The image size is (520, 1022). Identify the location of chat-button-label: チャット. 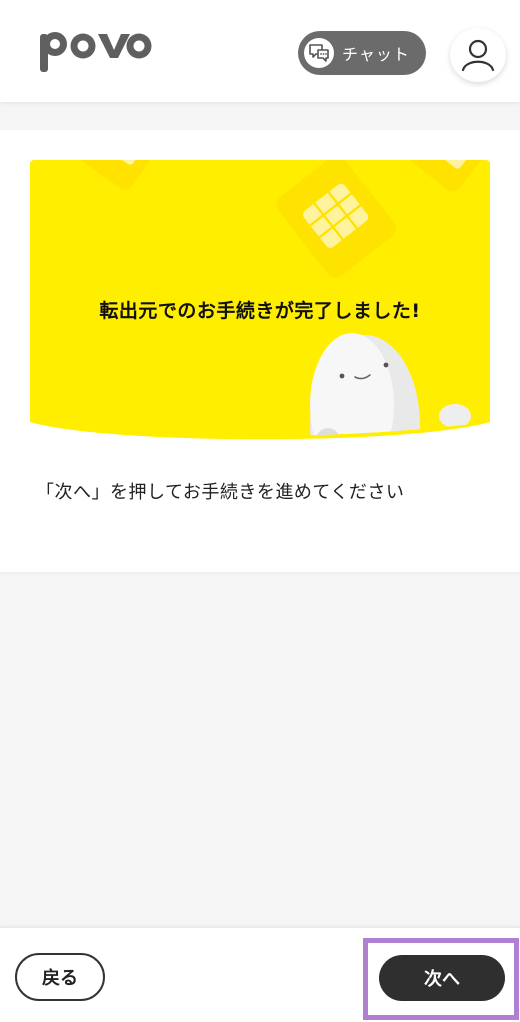
(376, 54).